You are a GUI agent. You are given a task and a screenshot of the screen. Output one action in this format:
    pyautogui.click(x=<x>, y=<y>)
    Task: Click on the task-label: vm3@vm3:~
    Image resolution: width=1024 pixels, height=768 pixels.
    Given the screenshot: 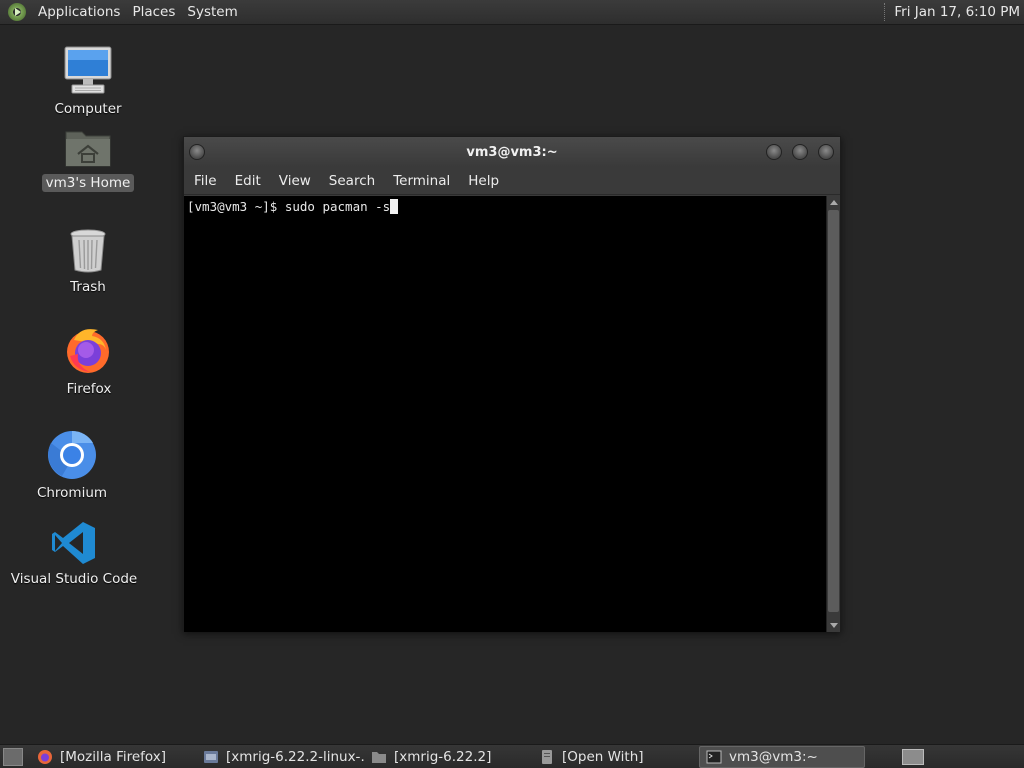 What is the action you would take?
    pyautogui.click(x=773, y=756)
    